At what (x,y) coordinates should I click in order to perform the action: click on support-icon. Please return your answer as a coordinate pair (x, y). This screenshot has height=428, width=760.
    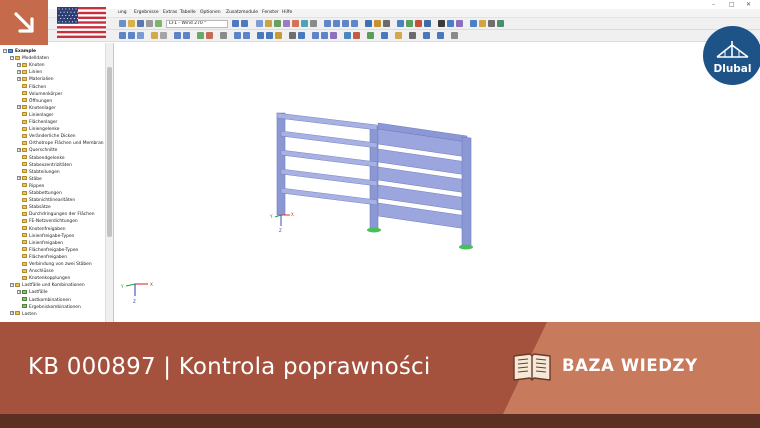
    Looking at the image, I should click on (177, 35).